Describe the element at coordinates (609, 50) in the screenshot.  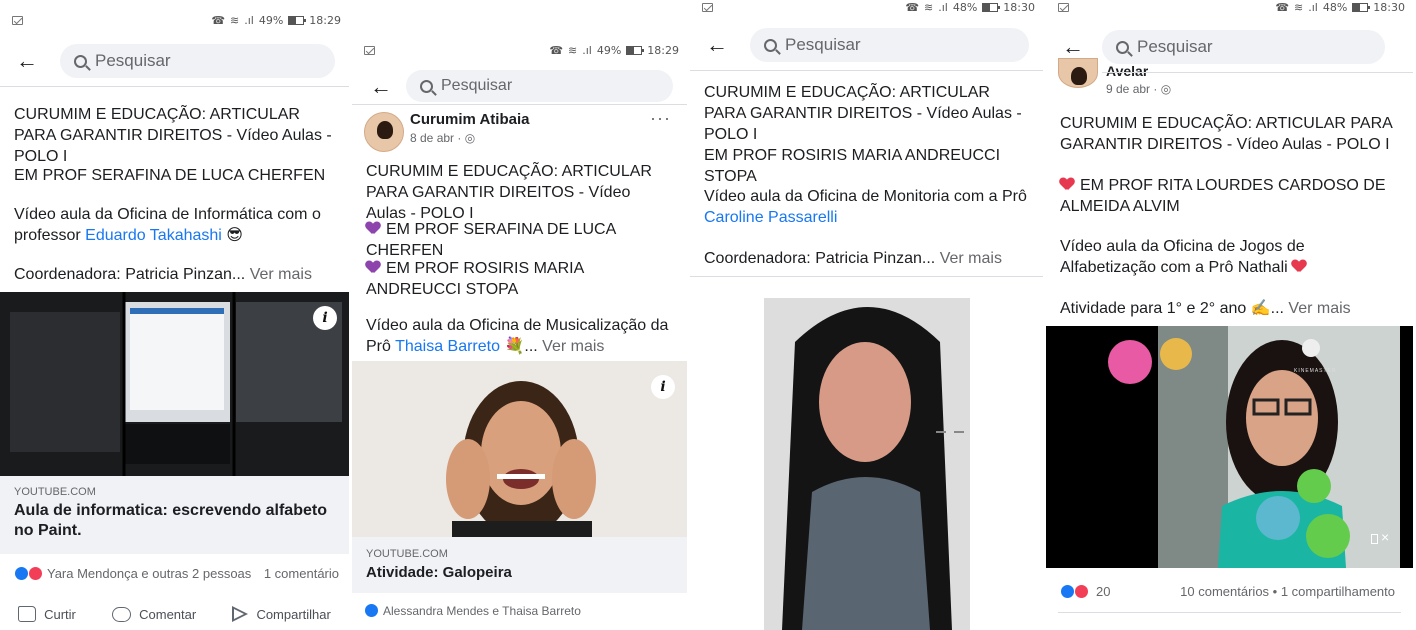
I see `battery-percent: 49%` at that location.